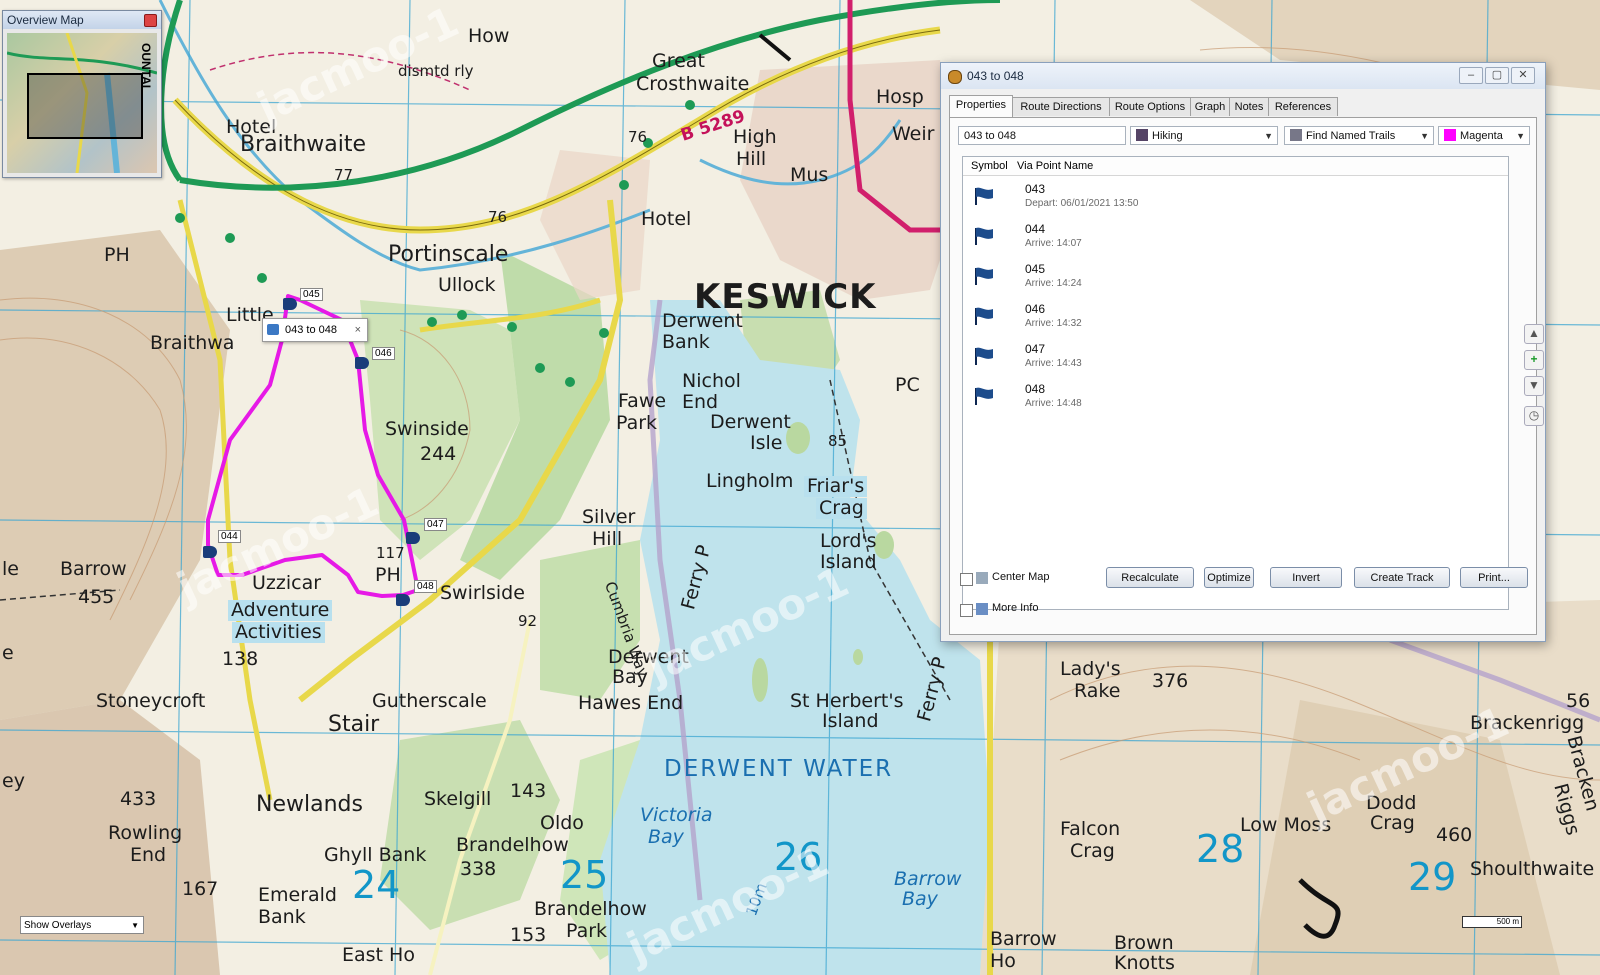 Image resolution: width=1600 pixels, height=975 pixels. I want to click on via-point-row: 043 Depart: 06/01/2021 13:50, so click(1235, 196).